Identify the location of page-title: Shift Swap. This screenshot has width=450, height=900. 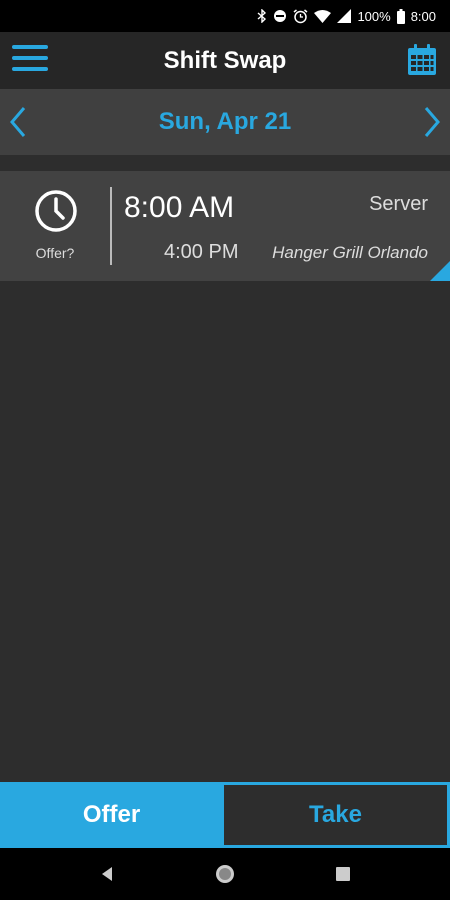
(225, 60).